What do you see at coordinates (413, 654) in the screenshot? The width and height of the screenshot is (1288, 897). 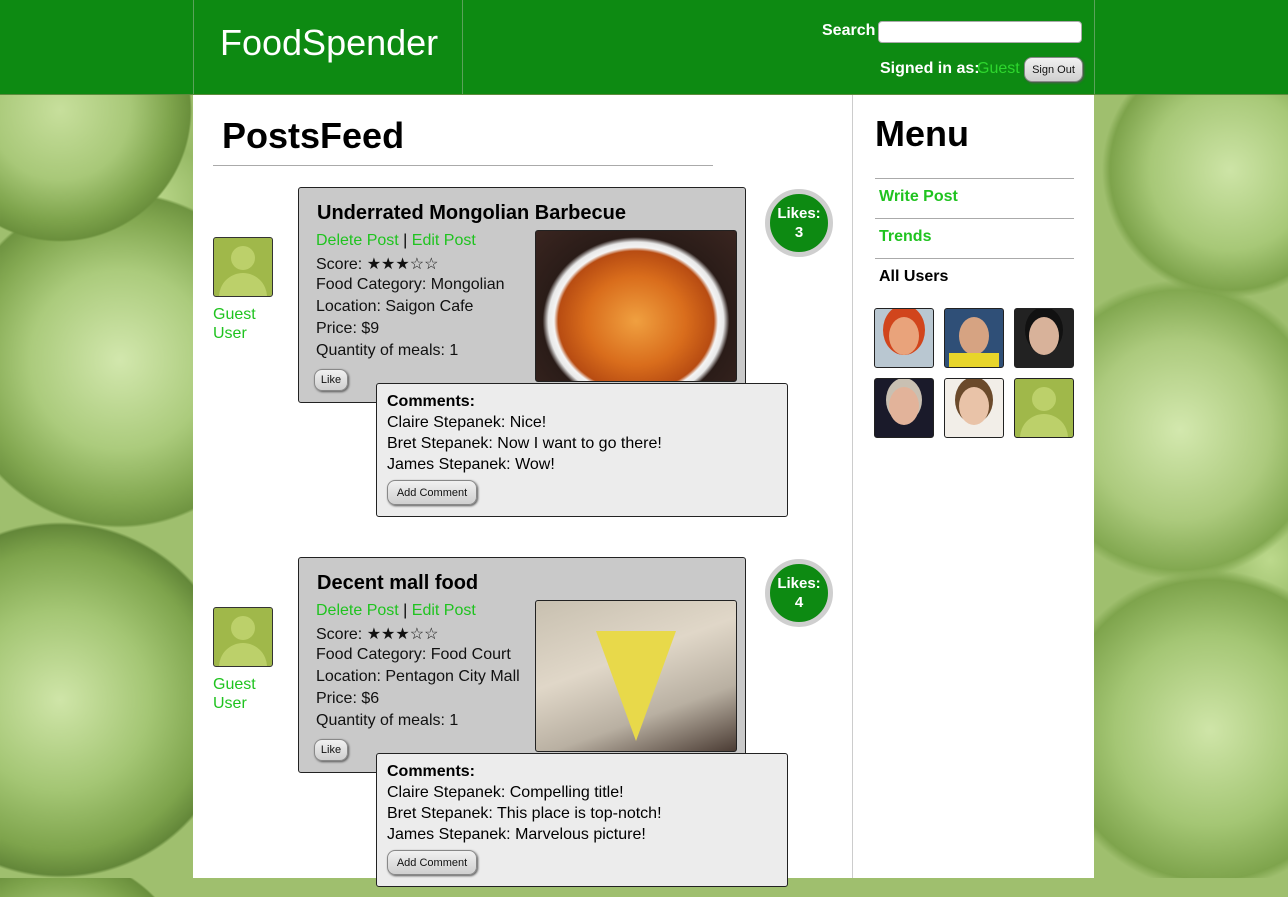 I see `post-category: Food Category: Food Court` at bounding box center [413, 654].